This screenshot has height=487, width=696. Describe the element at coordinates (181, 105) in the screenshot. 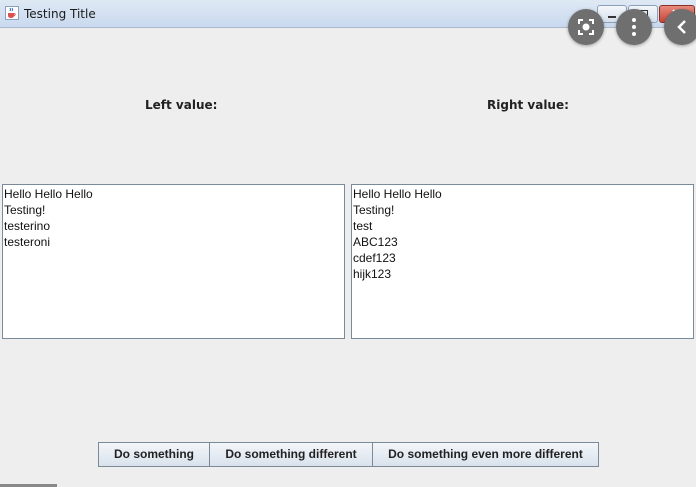

I see `left-value-label: Left value:` at that location.